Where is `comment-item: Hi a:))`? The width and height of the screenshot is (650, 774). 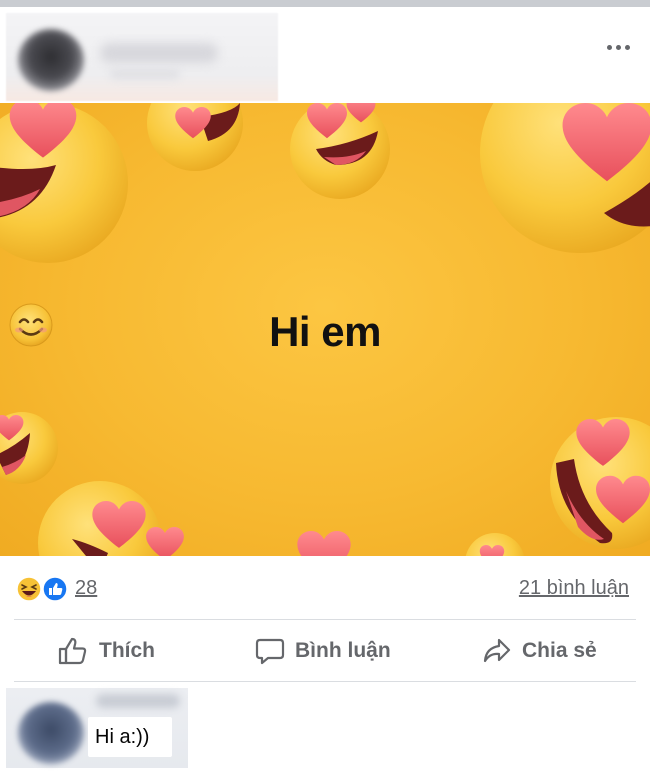
comment-item: Hi a:)) is located at coordinates (325, 728).